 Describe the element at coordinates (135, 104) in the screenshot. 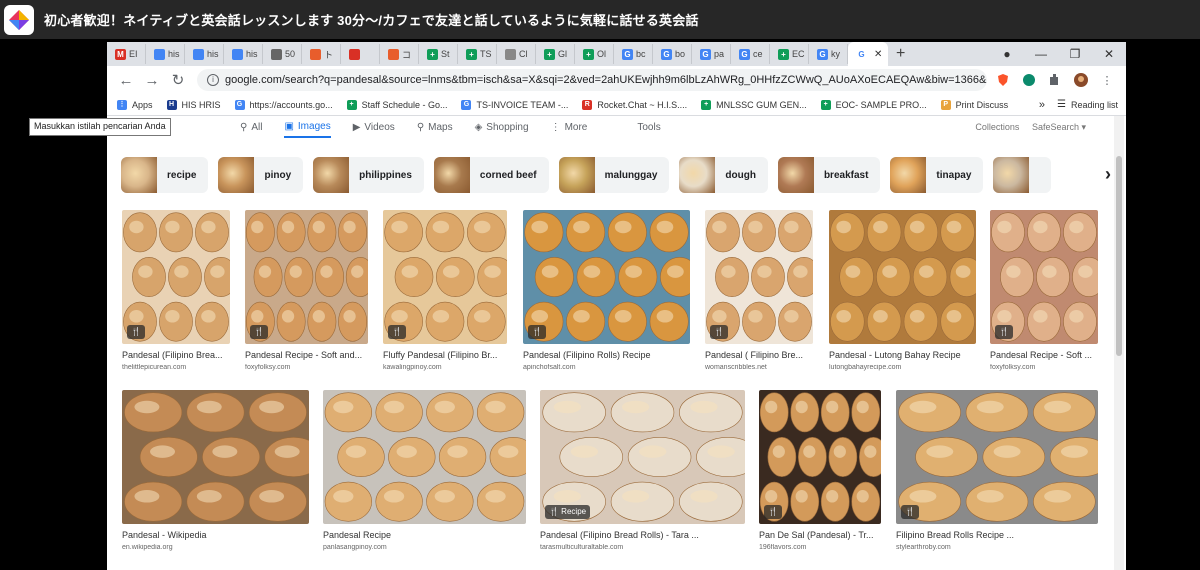

I see `bookmark-item: ⋮ Apps` at that location.